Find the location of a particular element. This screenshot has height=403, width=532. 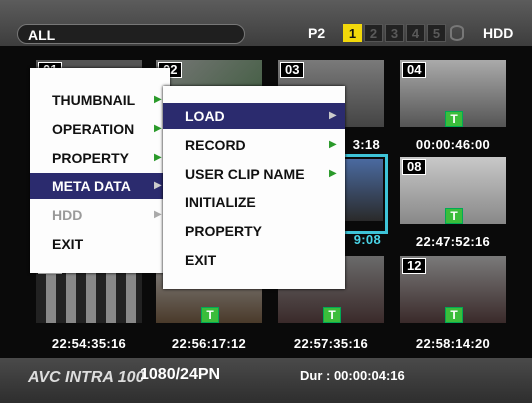

menu-item-meta-data: META DATA ▶ is located at coordinates (100, 186).